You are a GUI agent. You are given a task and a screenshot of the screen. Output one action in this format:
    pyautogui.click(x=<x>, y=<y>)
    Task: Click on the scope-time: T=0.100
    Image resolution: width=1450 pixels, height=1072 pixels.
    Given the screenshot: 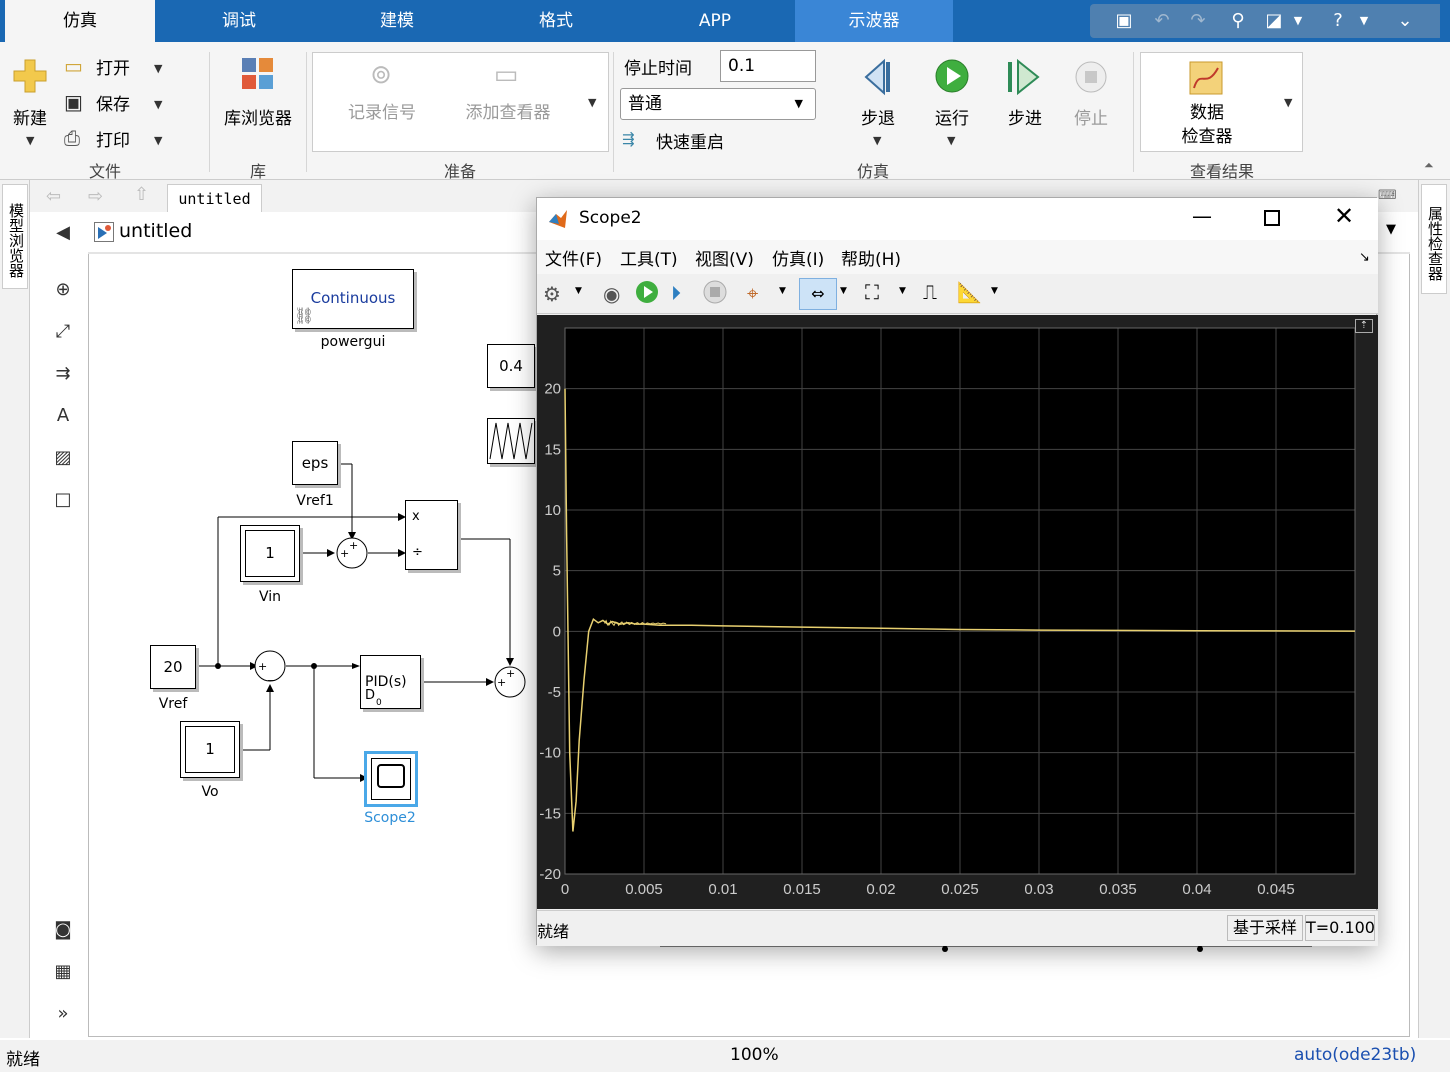 What is the action you would take?
    pyautogui.click(x=1340, y=928)
    